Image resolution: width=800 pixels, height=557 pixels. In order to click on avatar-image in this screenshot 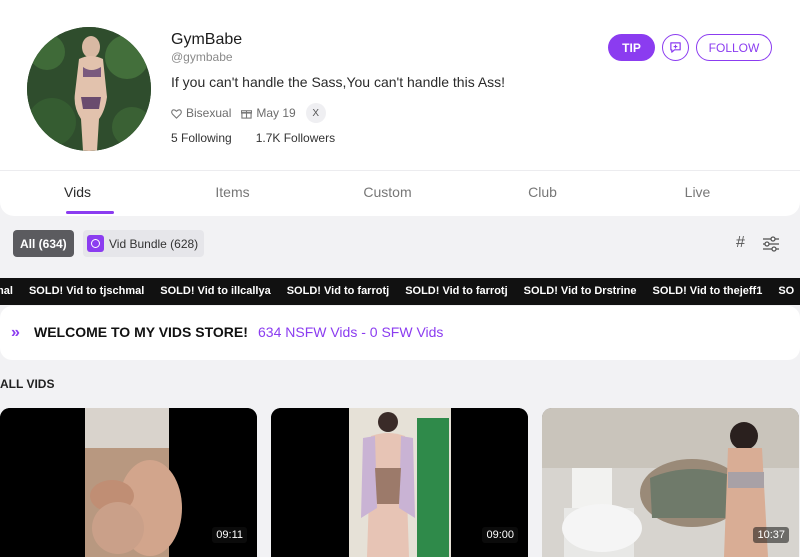, I will do `click(89, 89)`.